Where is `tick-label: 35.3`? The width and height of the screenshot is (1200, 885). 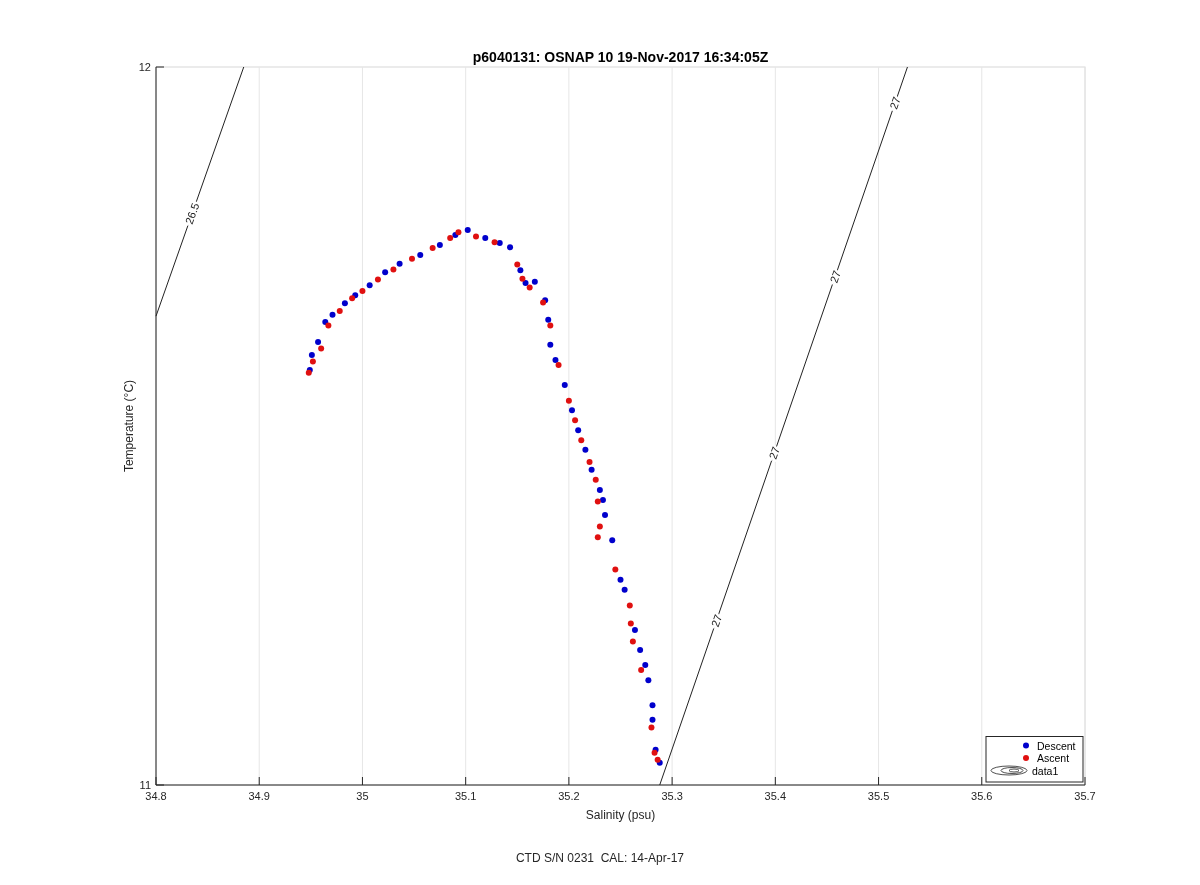 tick-label: 35.3 is located at coordinates (672, 796).